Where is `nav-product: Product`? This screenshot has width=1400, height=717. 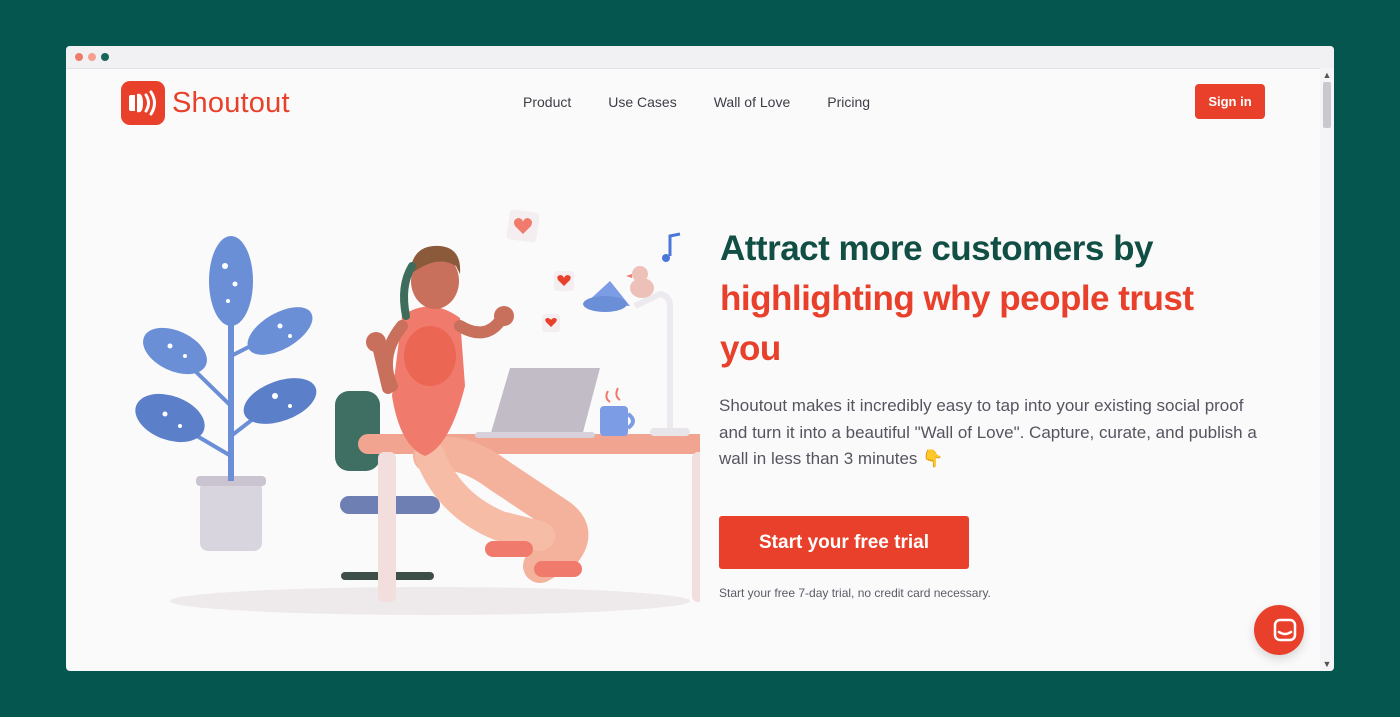 nav-product: Product is located at coordinates (547, 102).